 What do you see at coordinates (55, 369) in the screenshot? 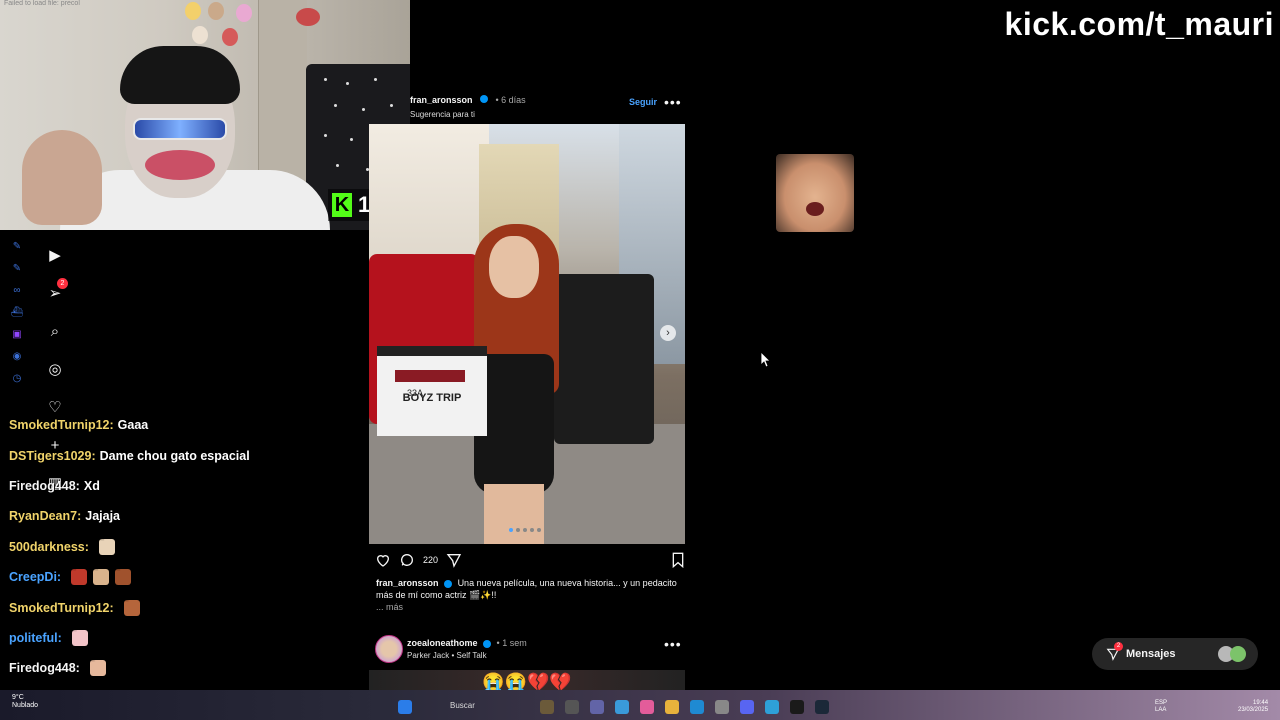
I see `explore-icon: ◎` at bounding box center [55, 369].